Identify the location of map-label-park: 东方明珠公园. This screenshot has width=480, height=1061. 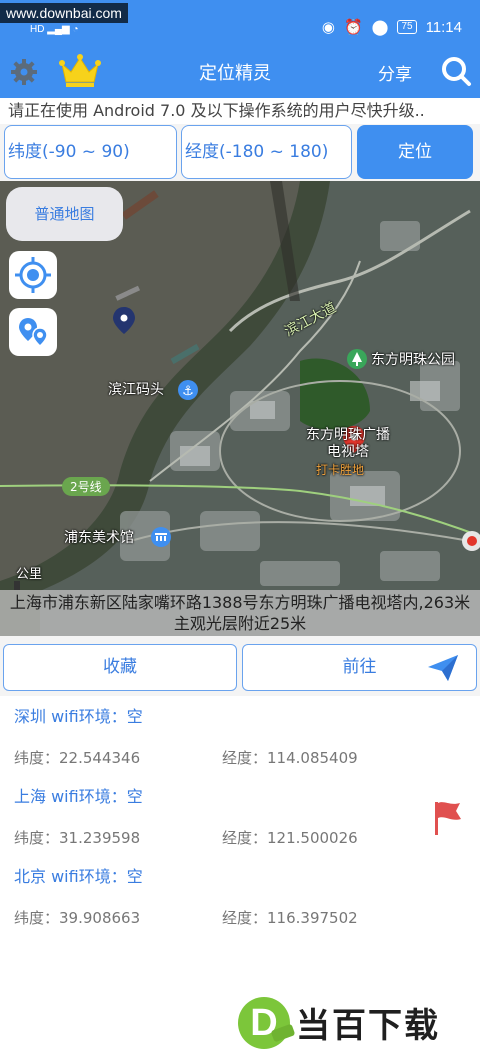
(413, 360).